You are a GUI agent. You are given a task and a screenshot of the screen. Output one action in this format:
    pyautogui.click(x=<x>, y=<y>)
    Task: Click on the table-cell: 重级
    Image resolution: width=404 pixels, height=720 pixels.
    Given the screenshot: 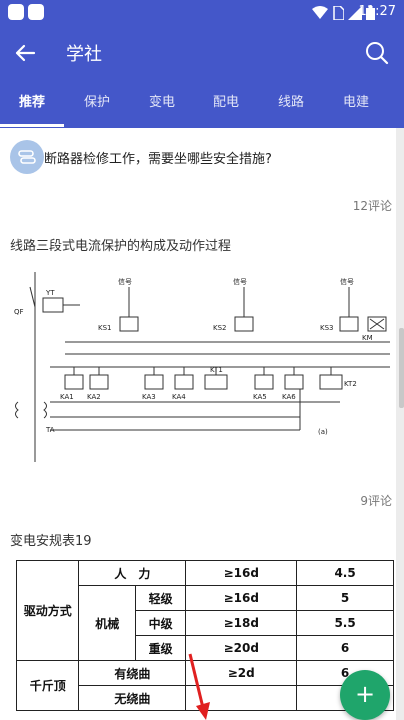 What is the action you would take?
    pyautogui.click(x=160, y=648)
    